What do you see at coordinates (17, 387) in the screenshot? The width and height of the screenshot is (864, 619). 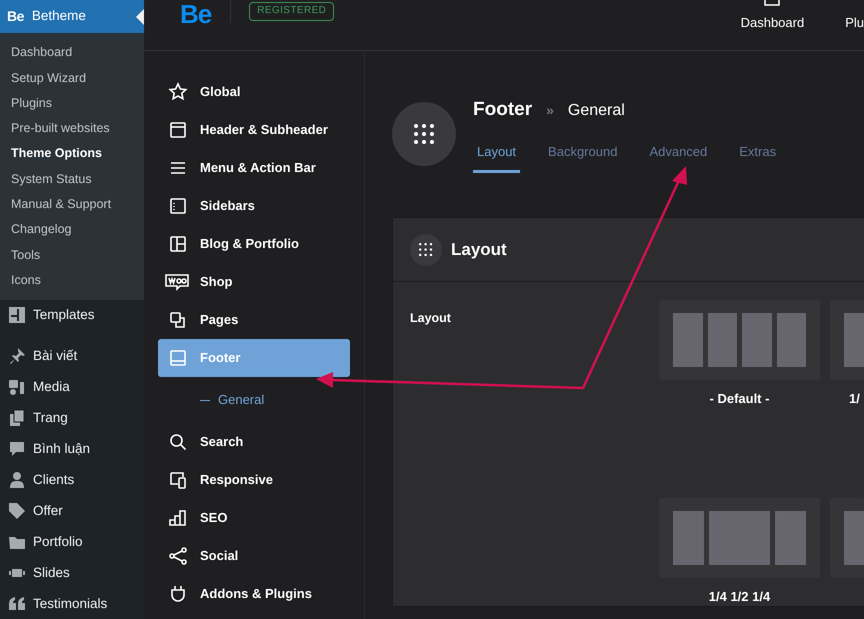 I see `media-icon` at bounding box center [17, 387].